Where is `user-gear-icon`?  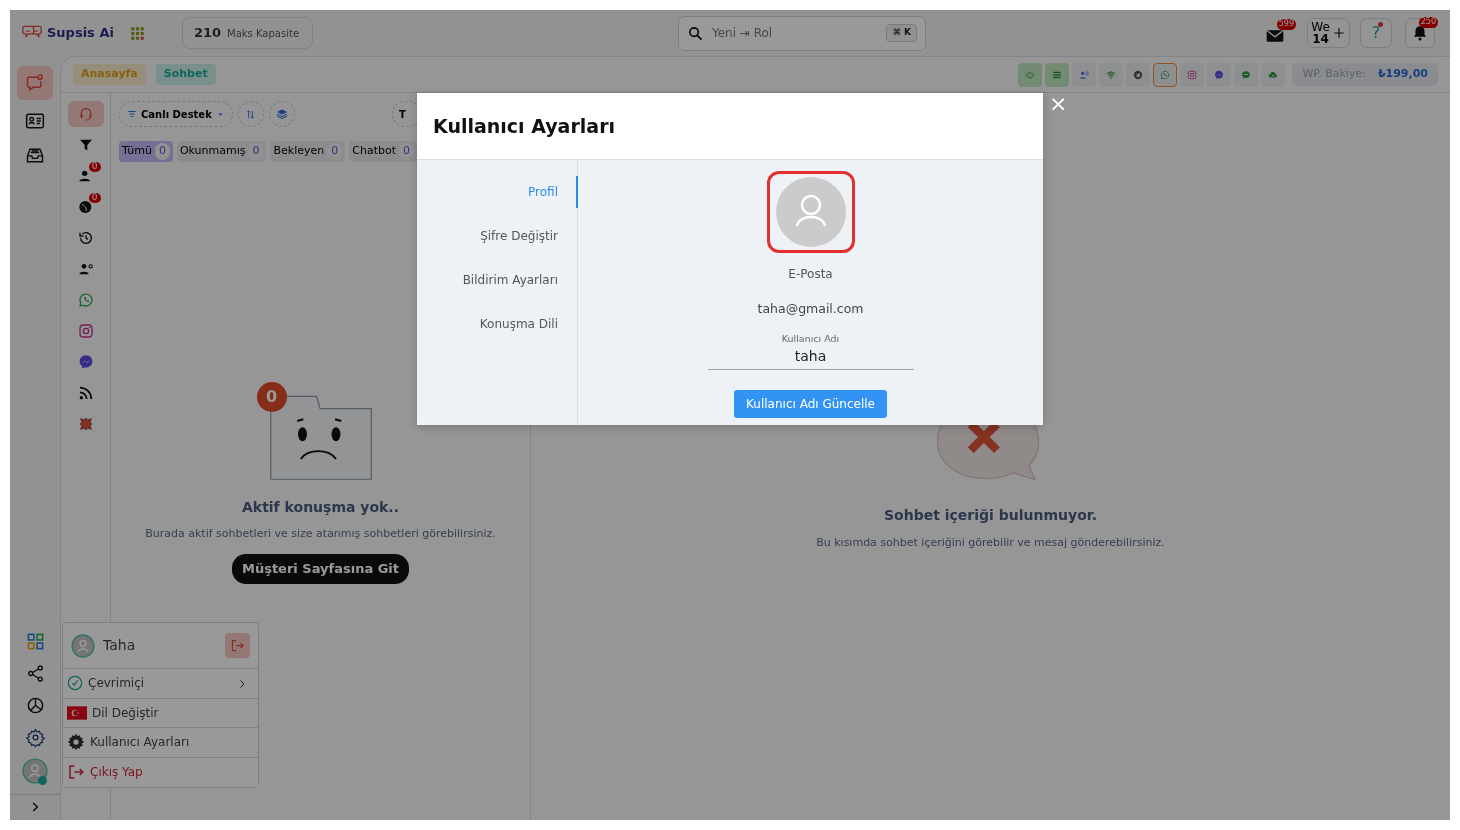 user-gear-icon is located at coordinates (85, 269).